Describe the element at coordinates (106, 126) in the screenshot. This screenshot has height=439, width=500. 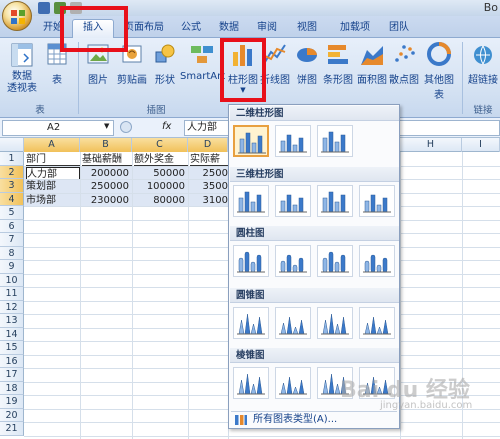
I see `chevron-down-icon: ▼` at that location.